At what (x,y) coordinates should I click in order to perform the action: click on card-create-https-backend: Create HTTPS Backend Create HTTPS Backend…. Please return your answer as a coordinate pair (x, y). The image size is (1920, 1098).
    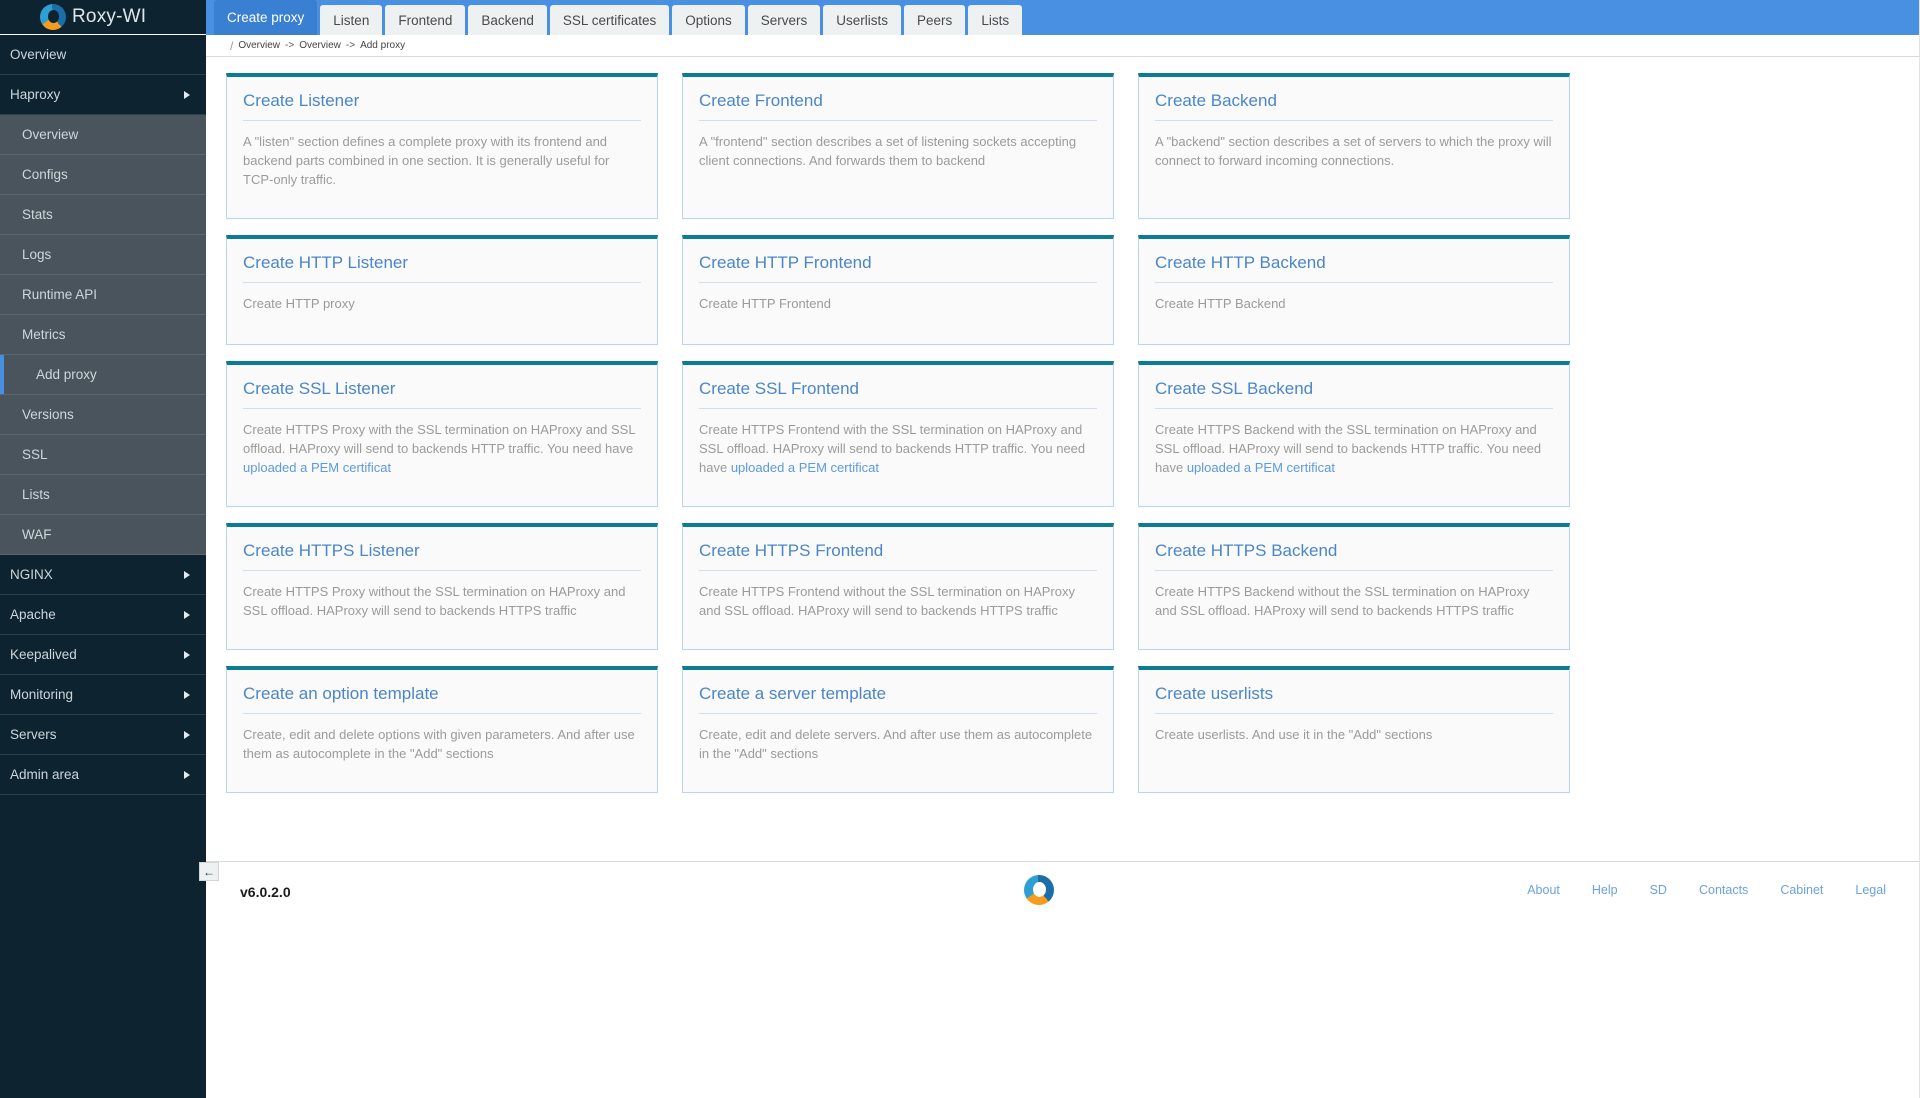
    Looking at the image, I should click on (1354, 586).